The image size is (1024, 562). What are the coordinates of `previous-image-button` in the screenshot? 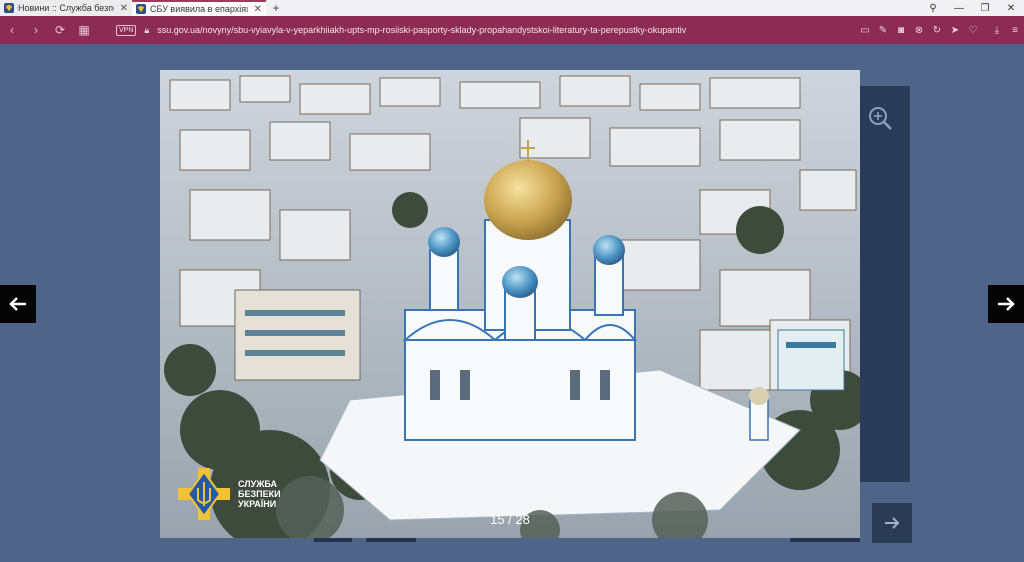 It's located at (18, 304).